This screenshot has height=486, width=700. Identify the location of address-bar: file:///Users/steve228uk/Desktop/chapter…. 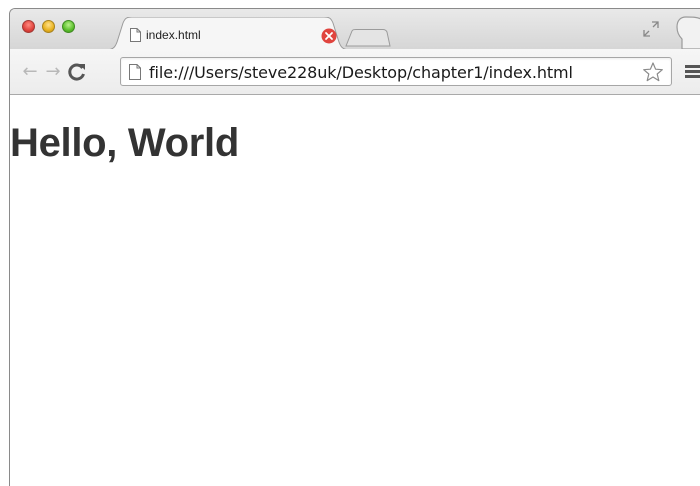
(396, 71).